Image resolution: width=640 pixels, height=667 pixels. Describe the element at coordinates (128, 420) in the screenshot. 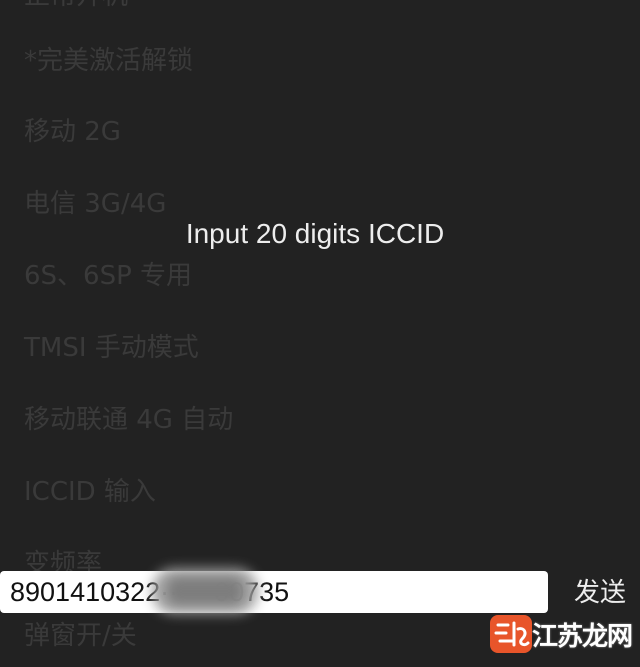

I see `menu-item-unicom-4g-auto: 移动联通 4G 自动` at that location.